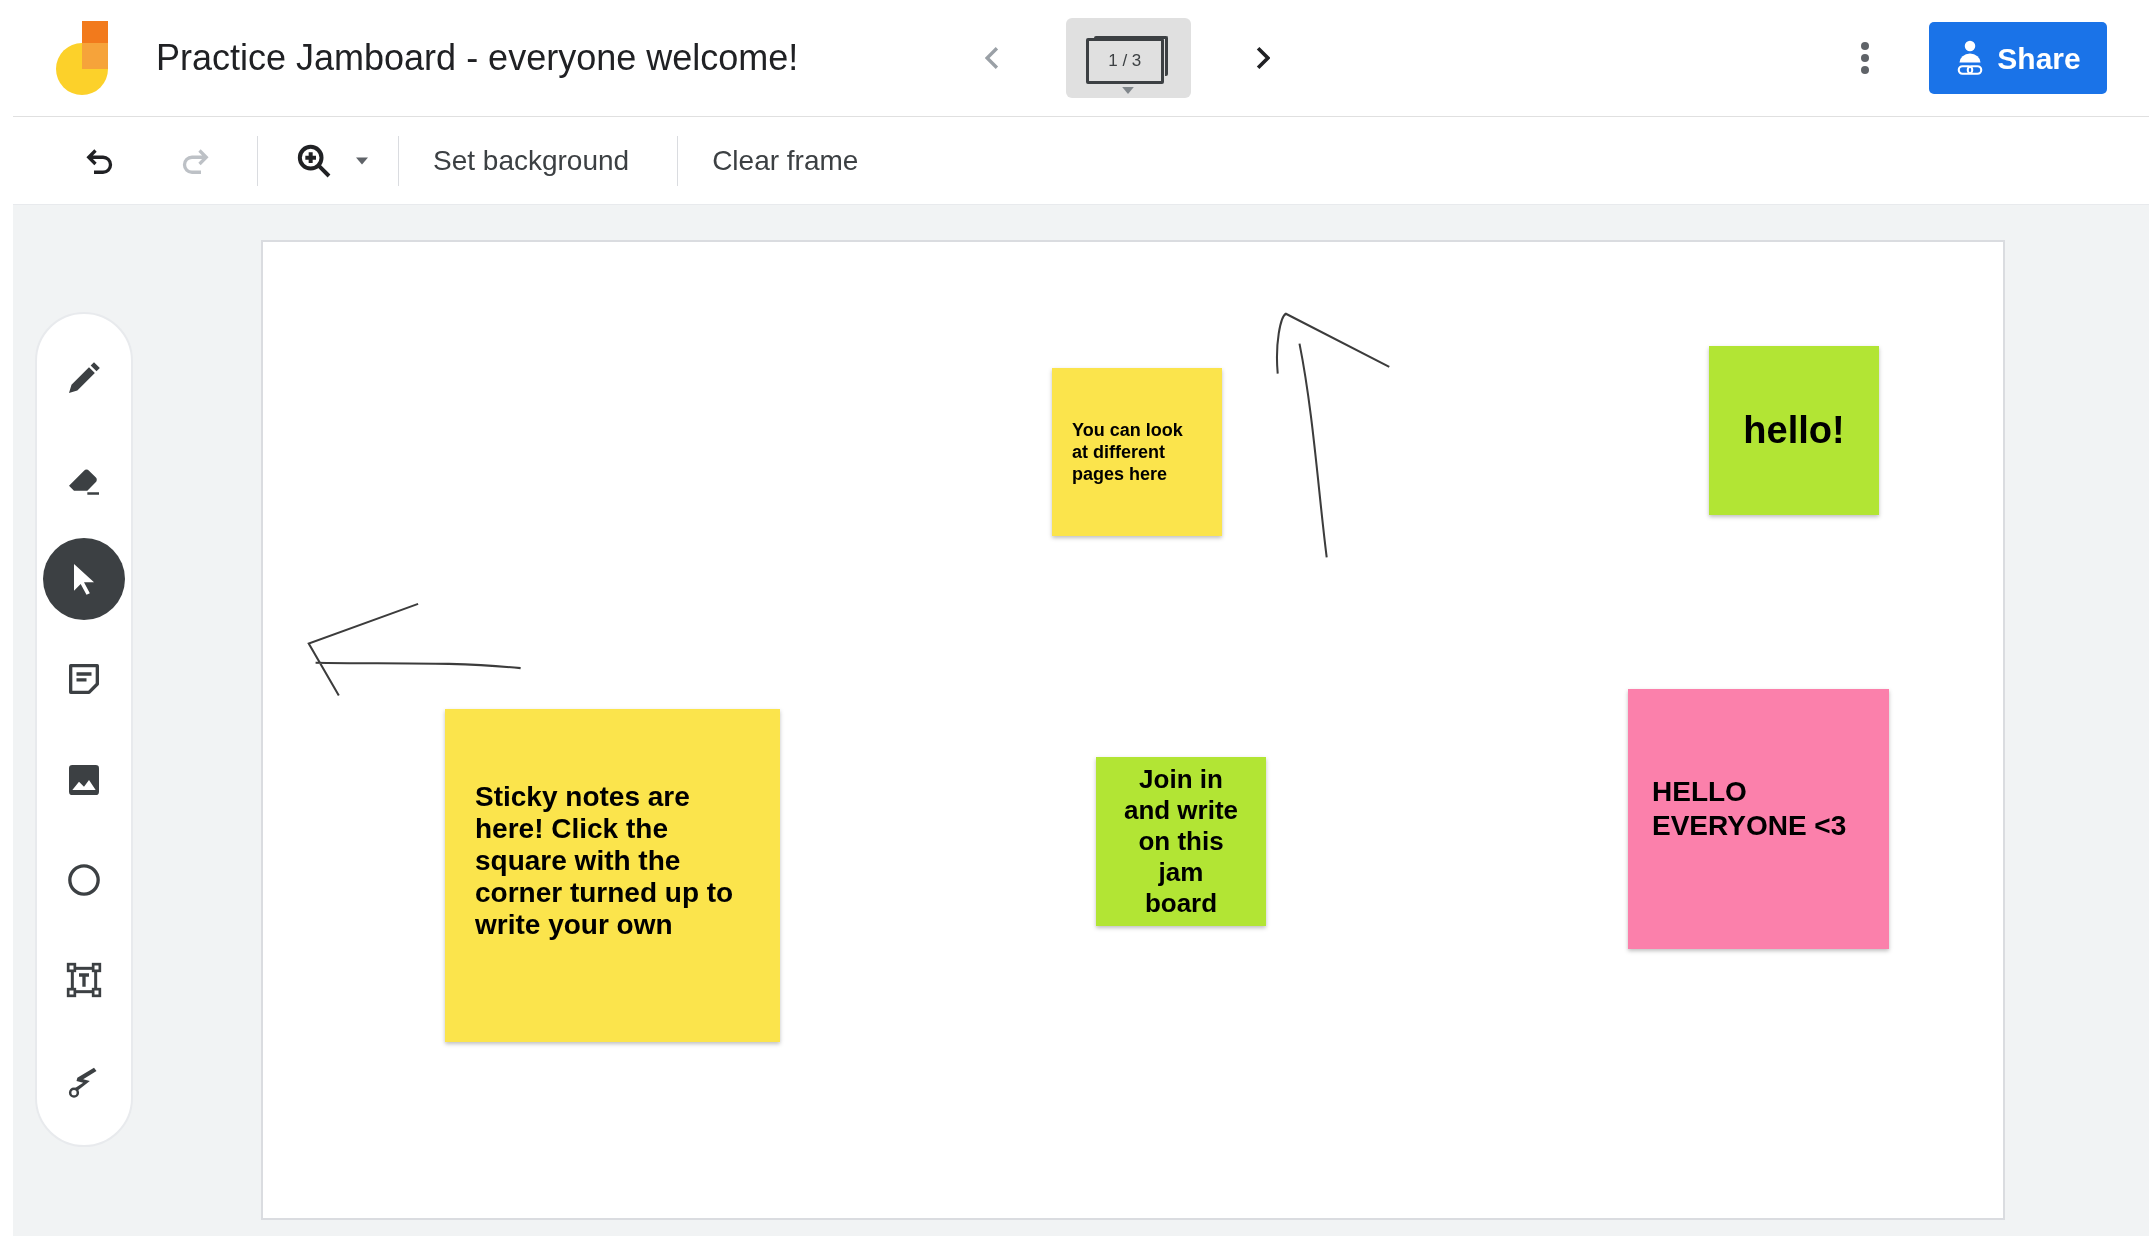 Image resolution: width=2149 pixels, height=1236 pixels. I want to click on sticky-note: You can look at different pages here, so click(1137, 452).